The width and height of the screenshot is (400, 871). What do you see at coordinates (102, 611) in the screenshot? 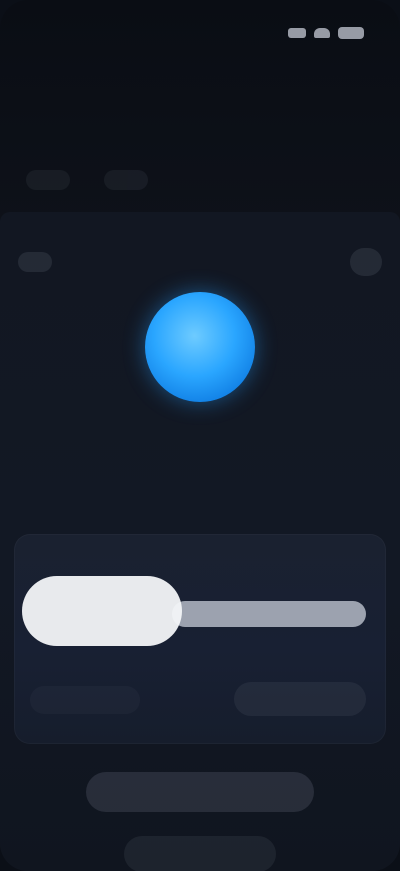
I see `slider-handle` at bounding box center [102, 611].